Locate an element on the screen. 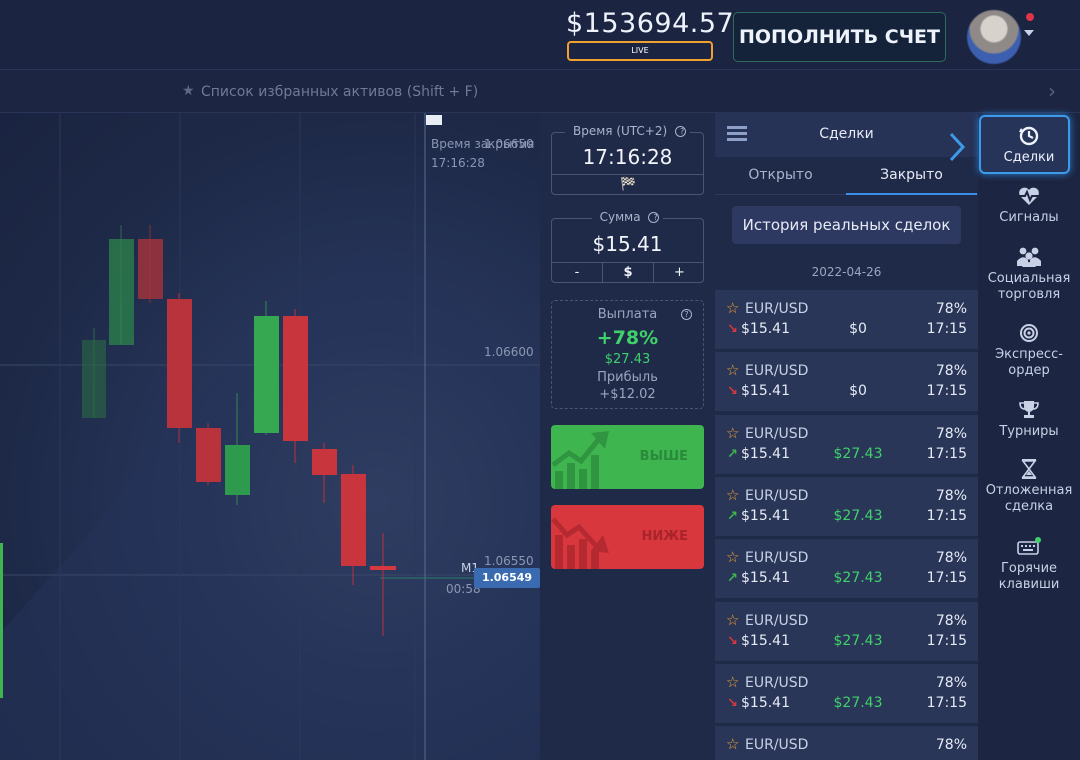 The height and width of the screenshot is (760, 1080). deal-row: ☆ EUR/USD 78% is located at coordinates (846, 743).